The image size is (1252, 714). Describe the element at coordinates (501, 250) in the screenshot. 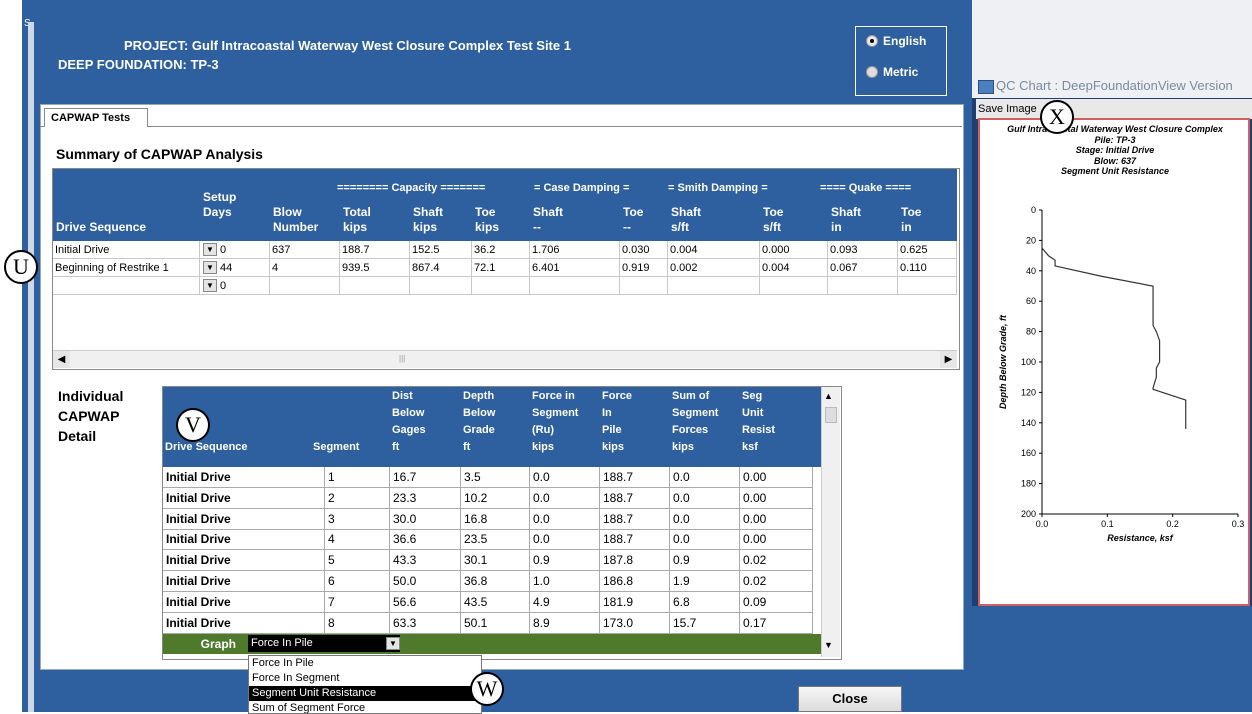

I see `summary-cell: 36.2` at that location.